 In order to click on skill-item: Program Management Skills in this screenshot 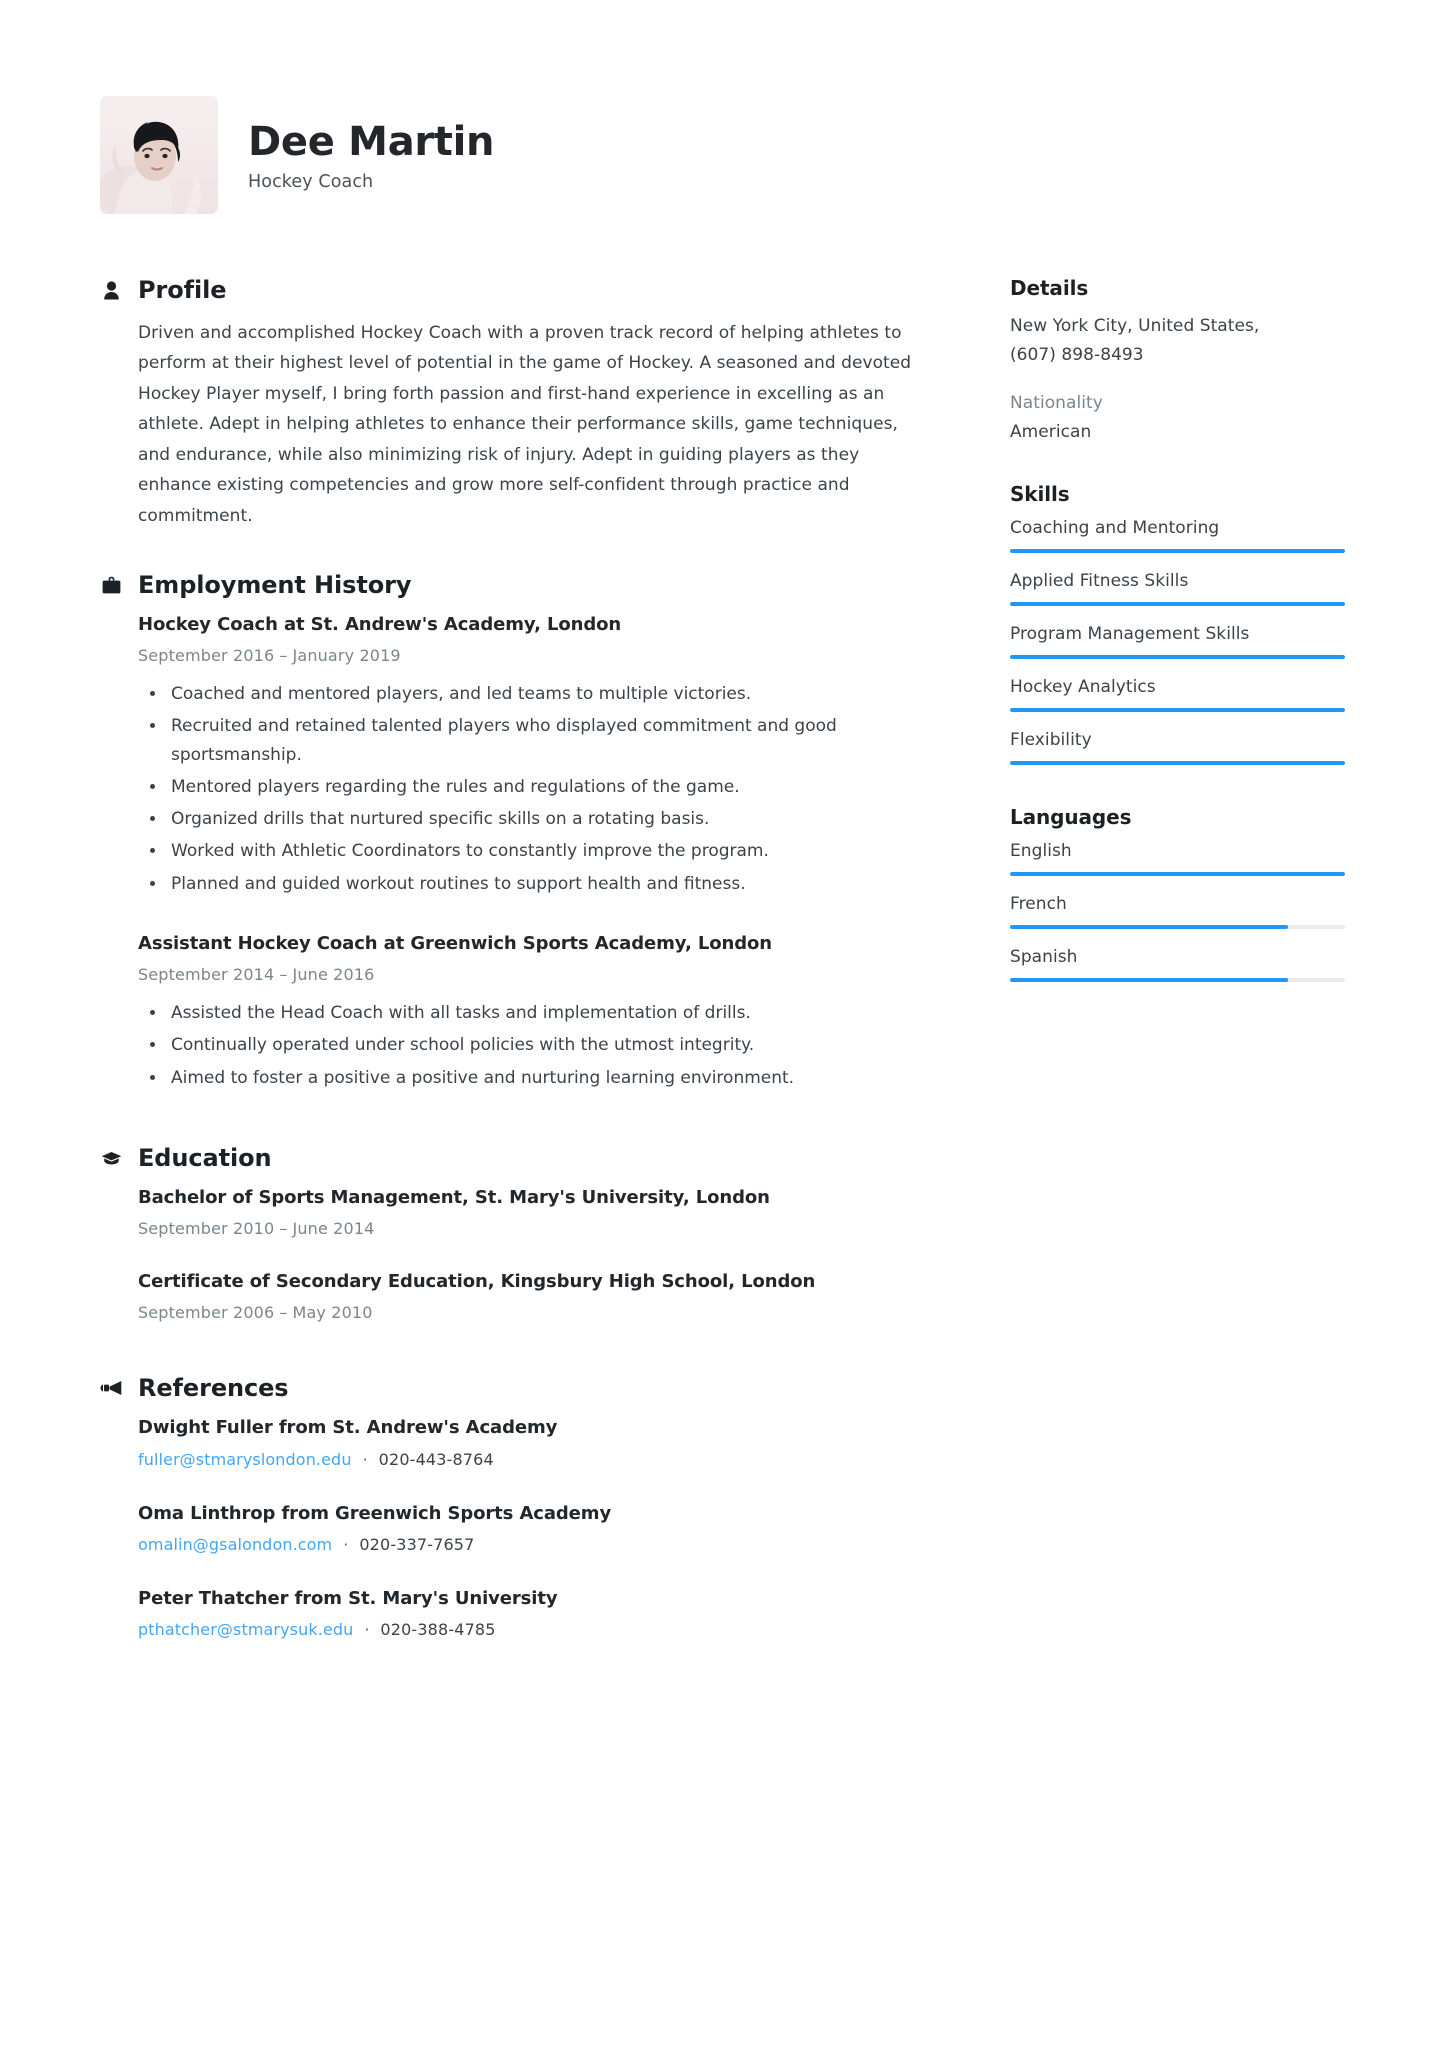, I will do `click(1177, 641)`.